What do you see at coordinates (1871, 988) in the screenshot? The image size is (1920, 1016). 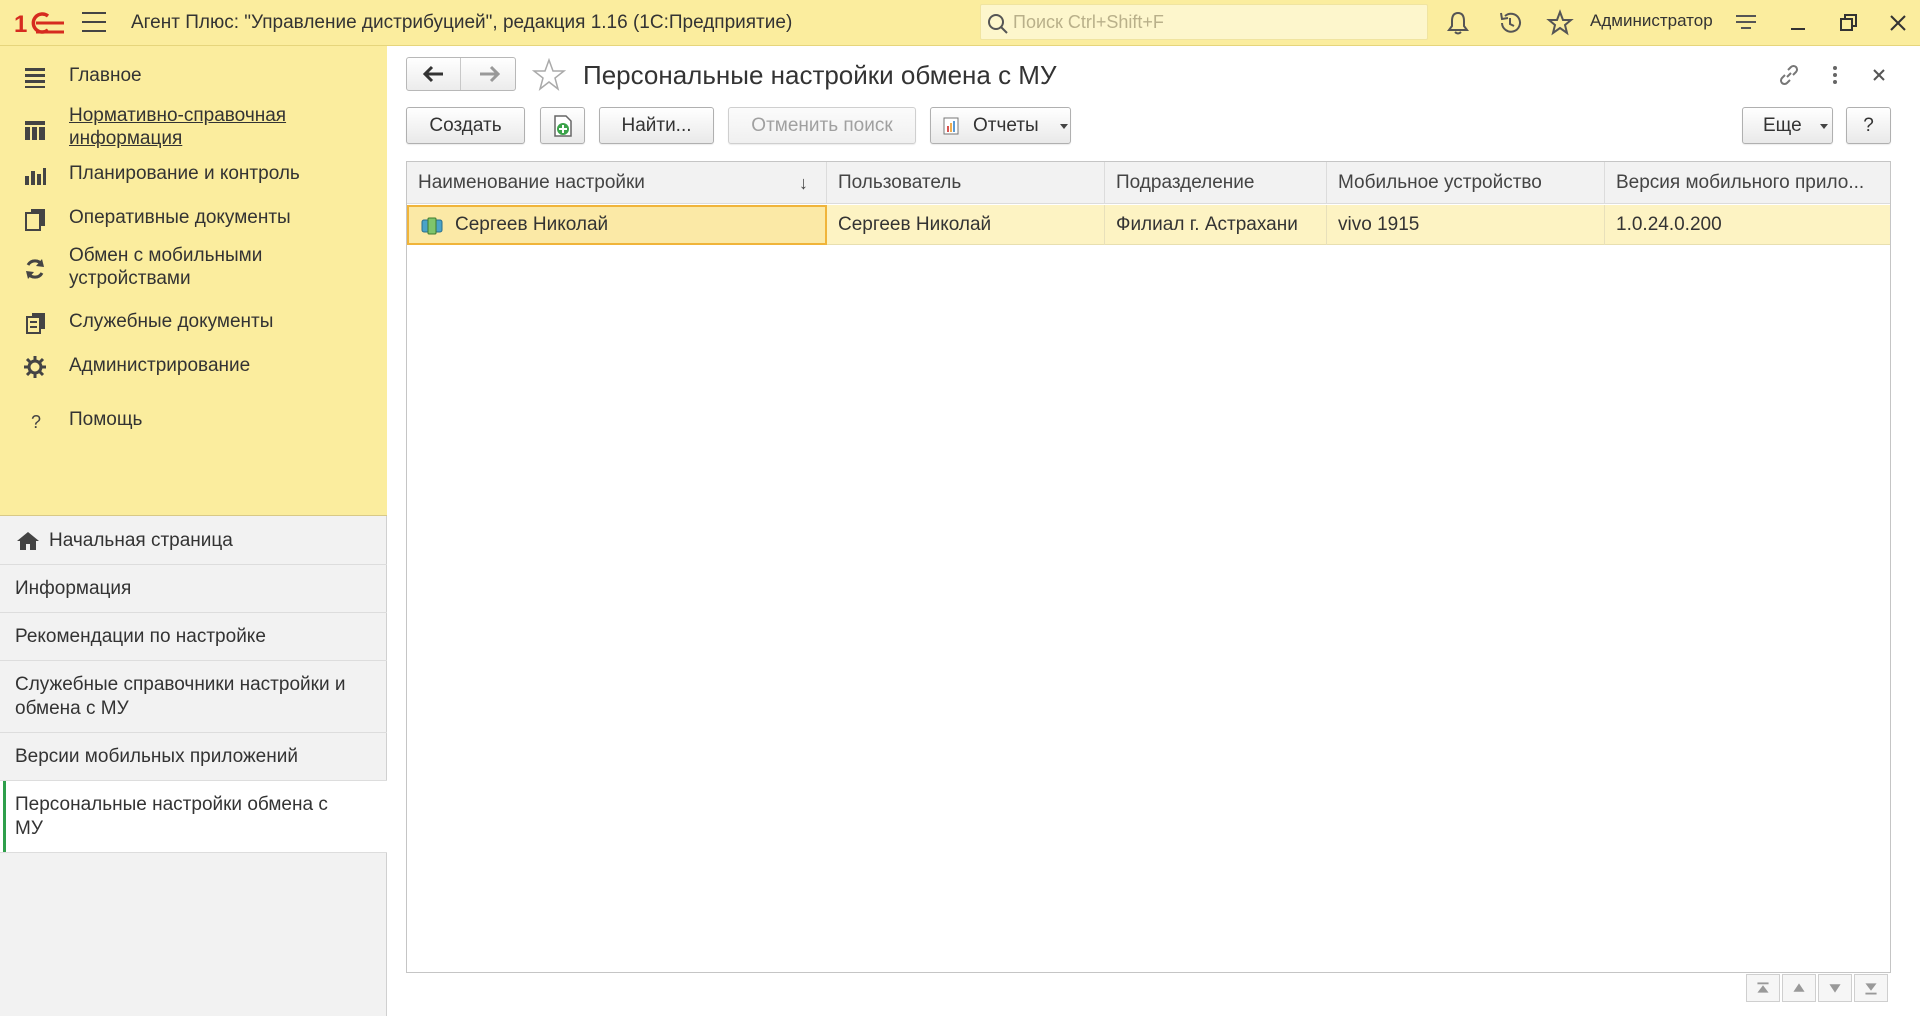 I see `scroll-to-bottom-icon` at bounding box center [1871, 988].